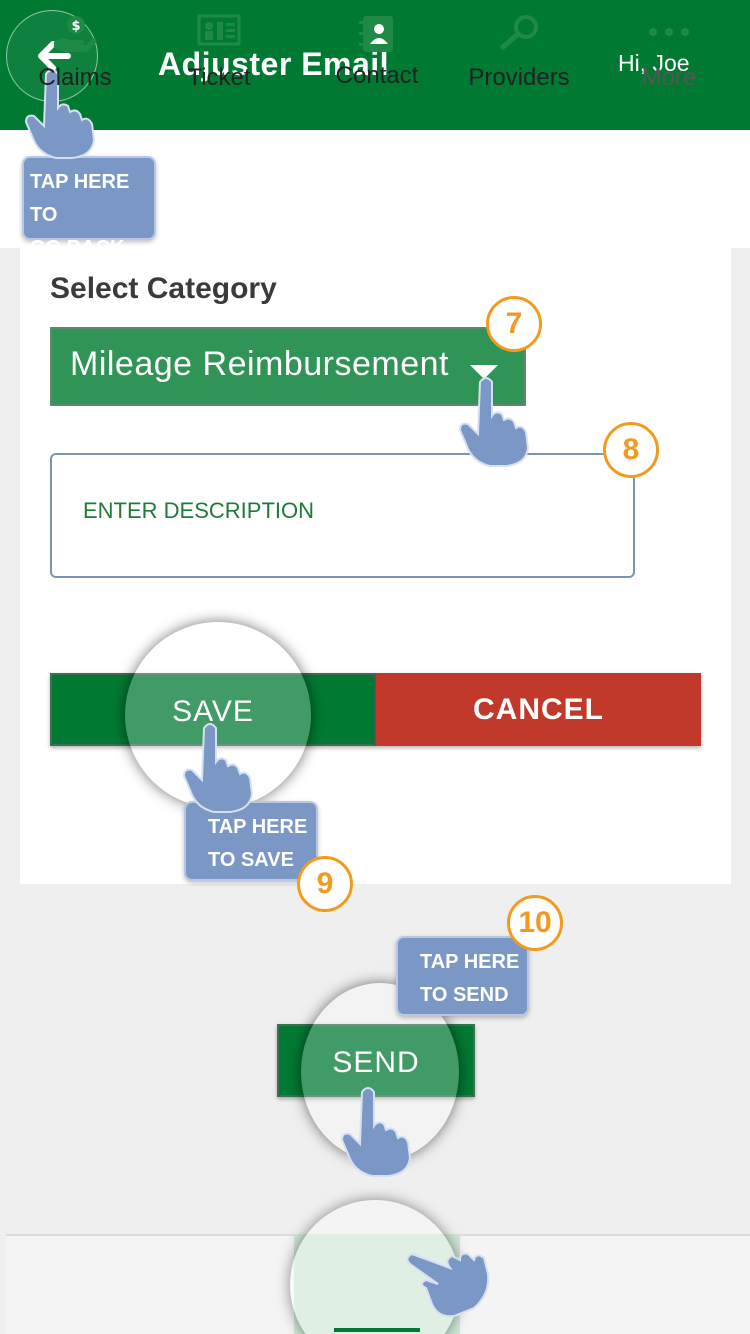 The height and width of the screenshot is (1334, 750). I want to click on step-number-7: 7, so click(514, 324).